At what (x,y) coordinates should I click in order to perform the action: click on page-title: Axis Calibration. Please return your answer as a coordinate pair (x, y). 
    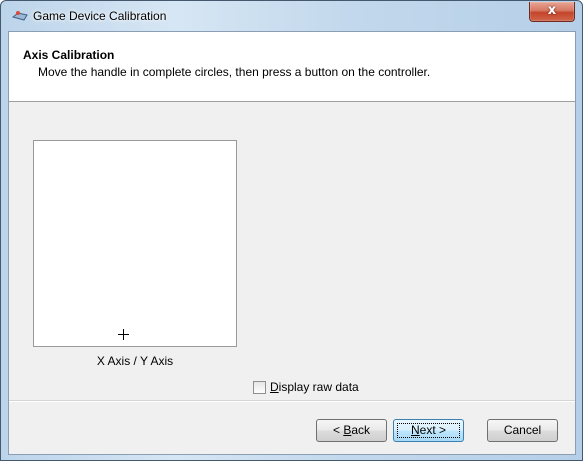
    Looking at the image, I should click on (69, 55).